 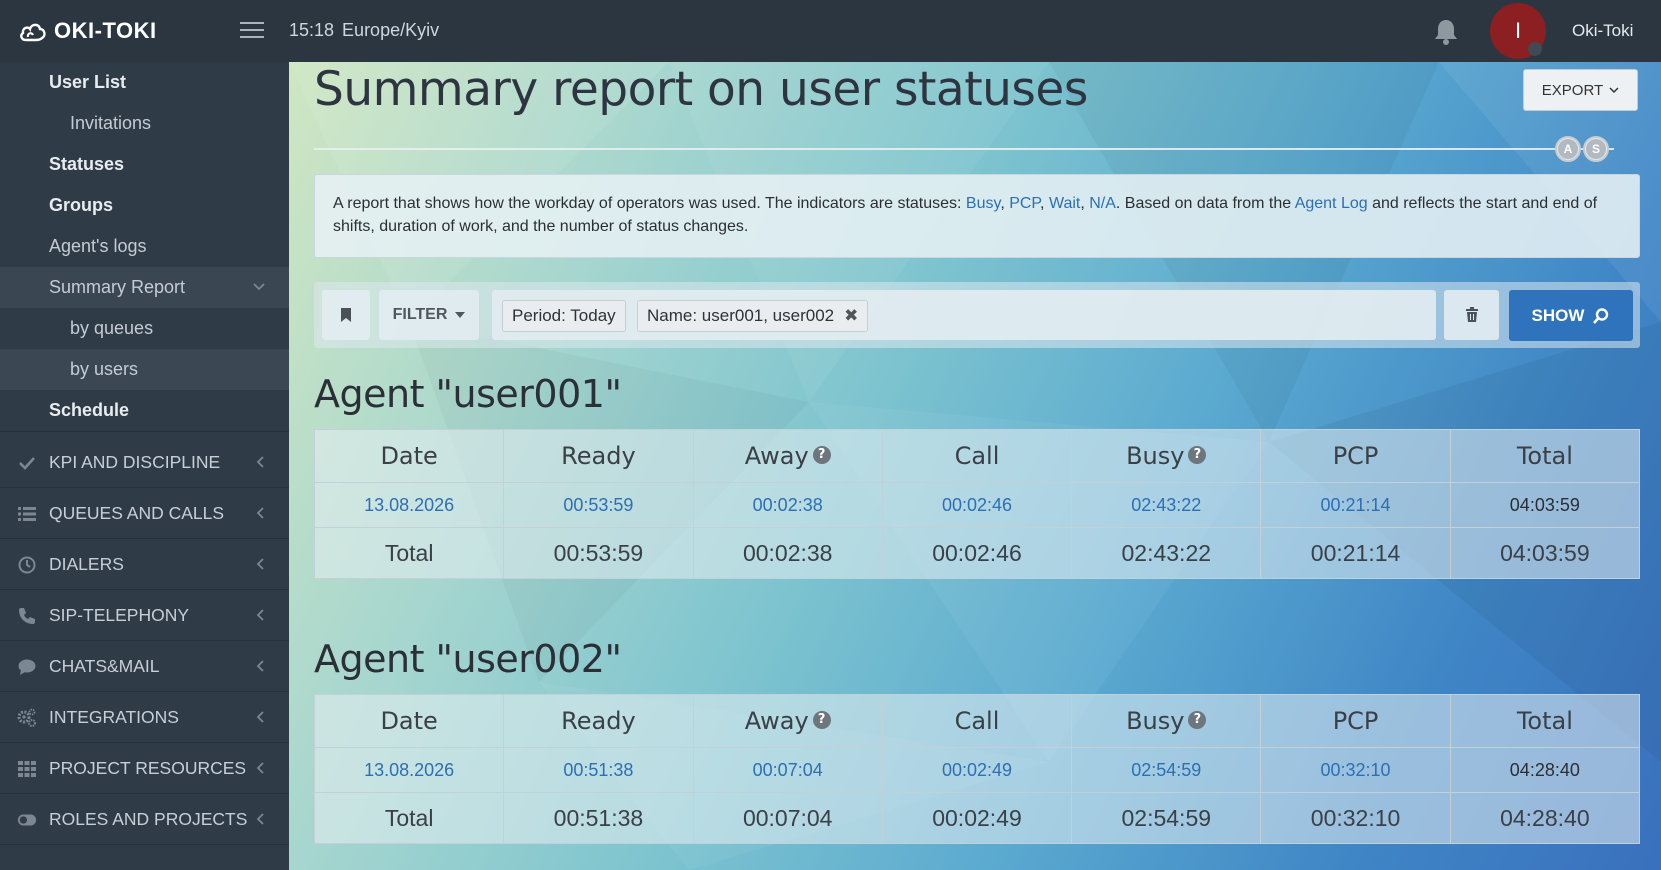 What do you see at coordinates (148, 818) in the screenshot?
I see `sidebar-section-label: ROLES AND PROJECTS` at bounding box center [148, 818].